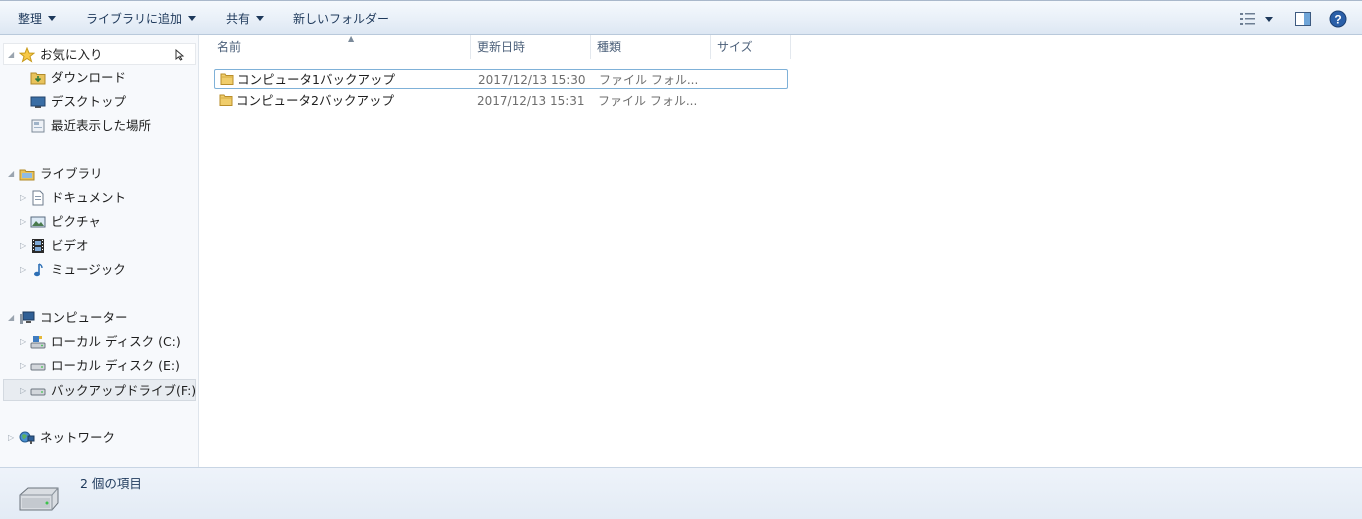 This screenshot has width=1362, height=519. I want to click on nav-libraries-label: ライブラリ, so click(71, 173).